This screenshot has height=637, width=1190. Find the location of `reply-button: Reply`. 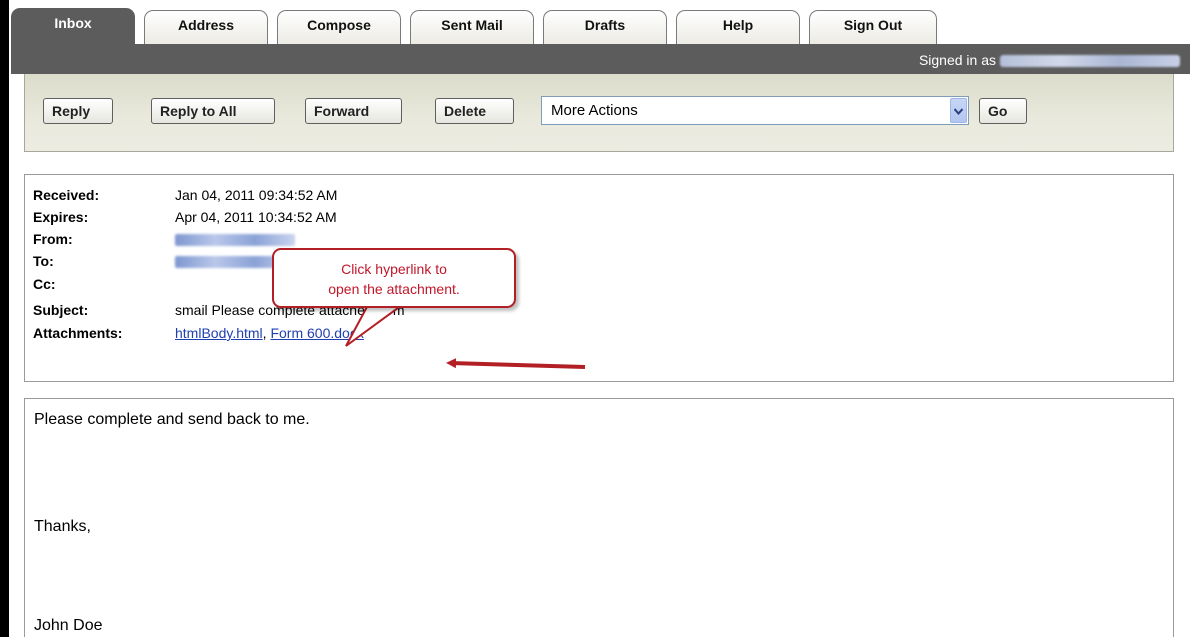

reply-button: Reply is located at coordinates (78, 111).